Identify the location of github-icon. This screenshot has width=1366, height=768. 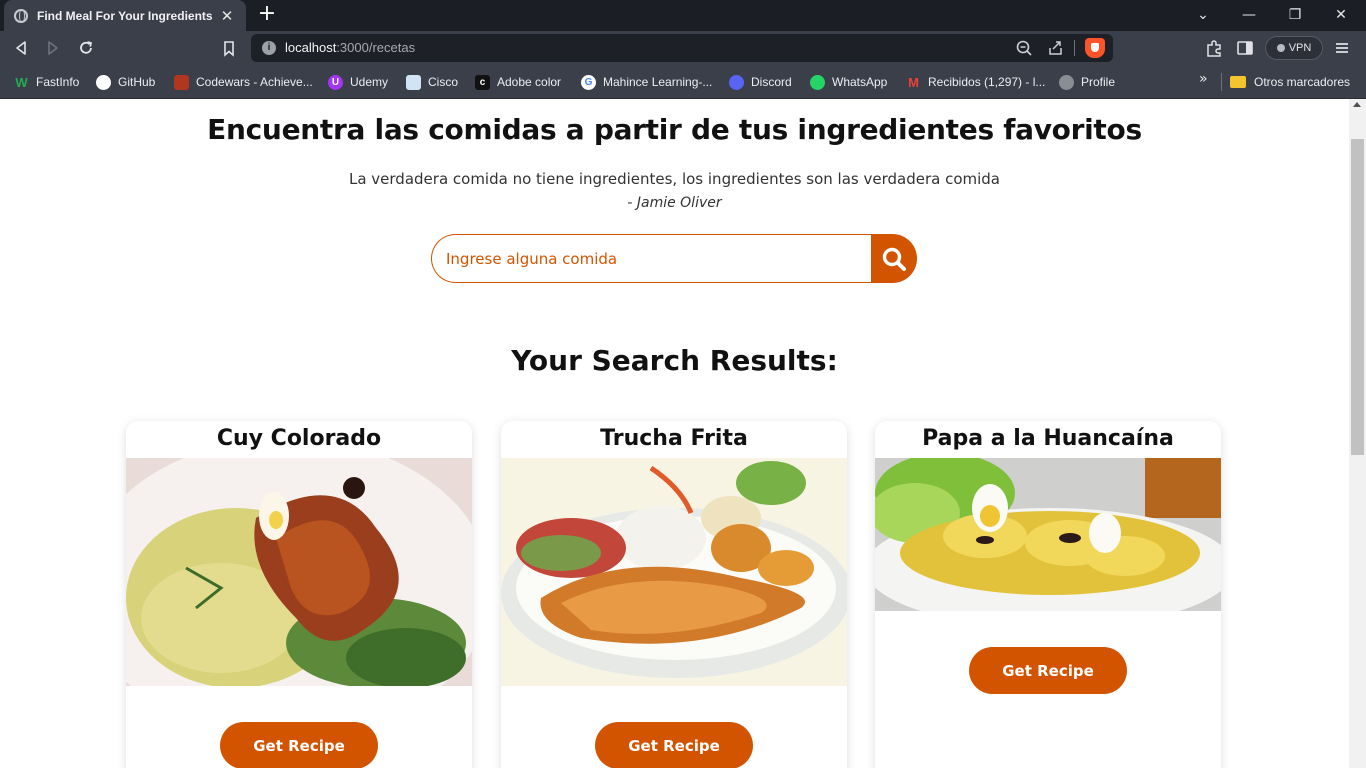
(103, 82).